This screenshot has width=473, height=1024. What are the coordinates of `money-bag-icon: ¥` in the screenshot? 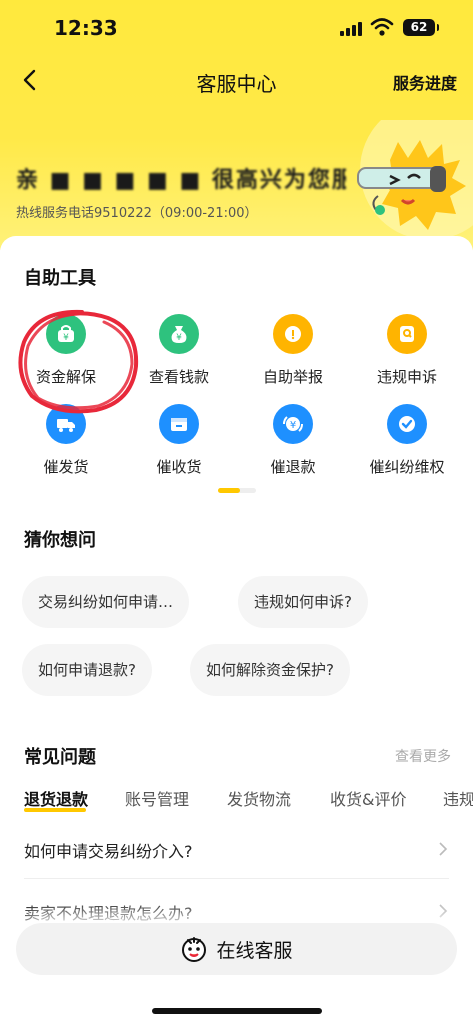 It's located at (179, 334).